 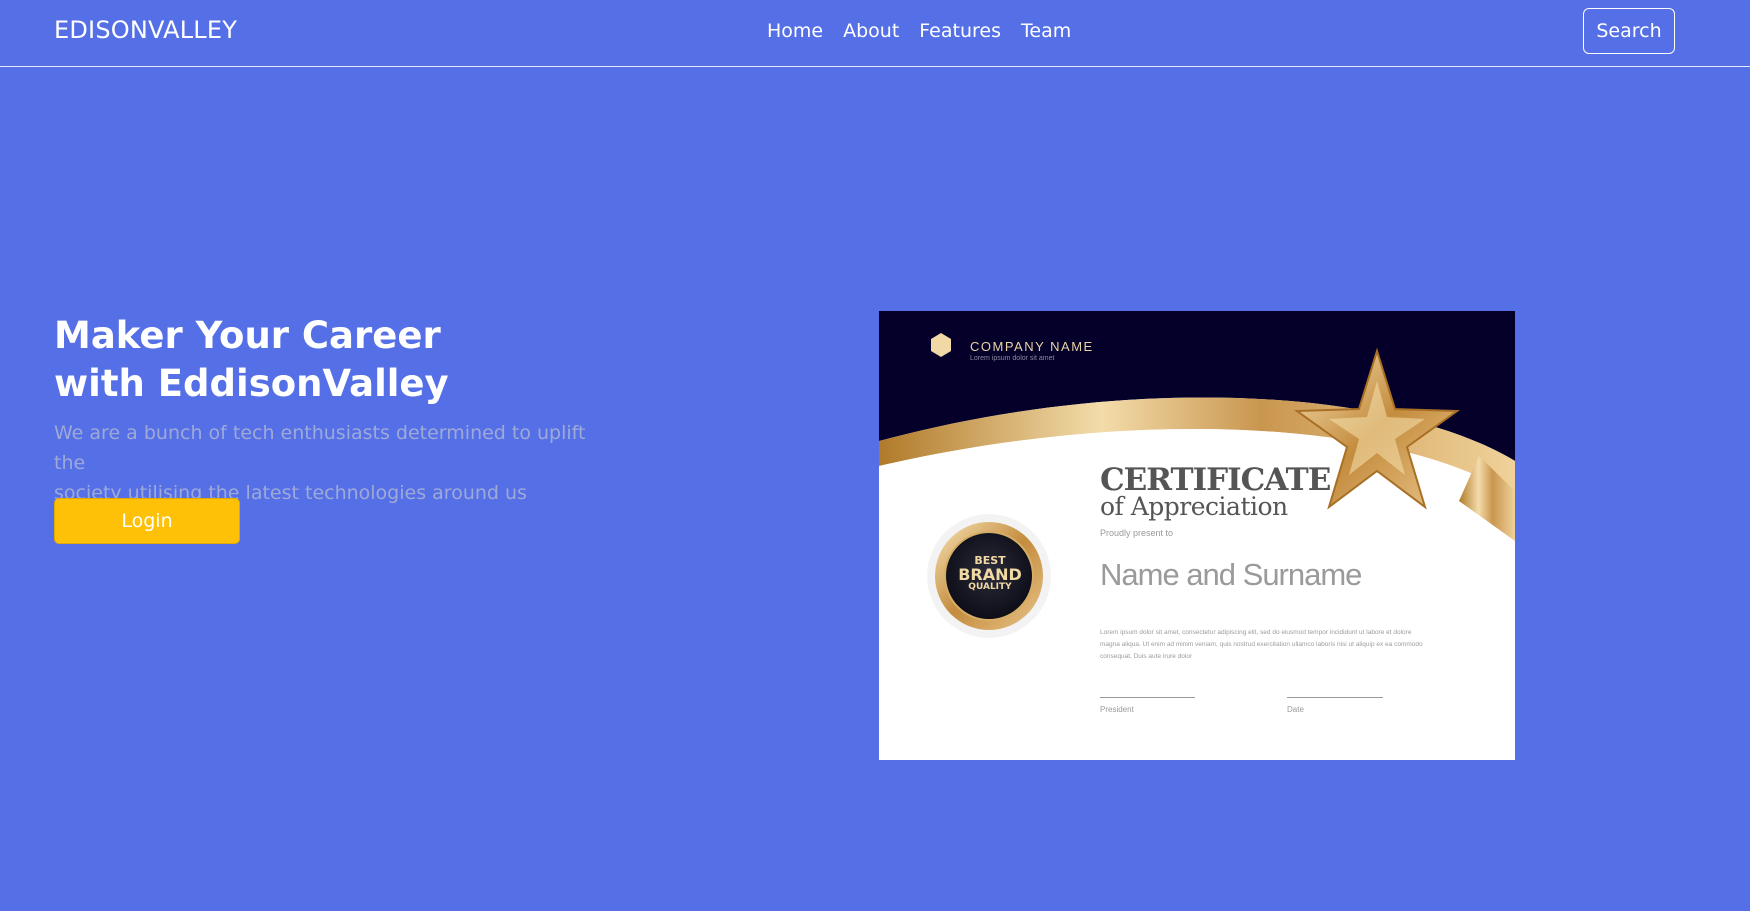 What do you see at coordinates (1231, 574) in the screenshot?
I see `cert-recipient-name: Name and Surname` at bounding box center [1231, 574].